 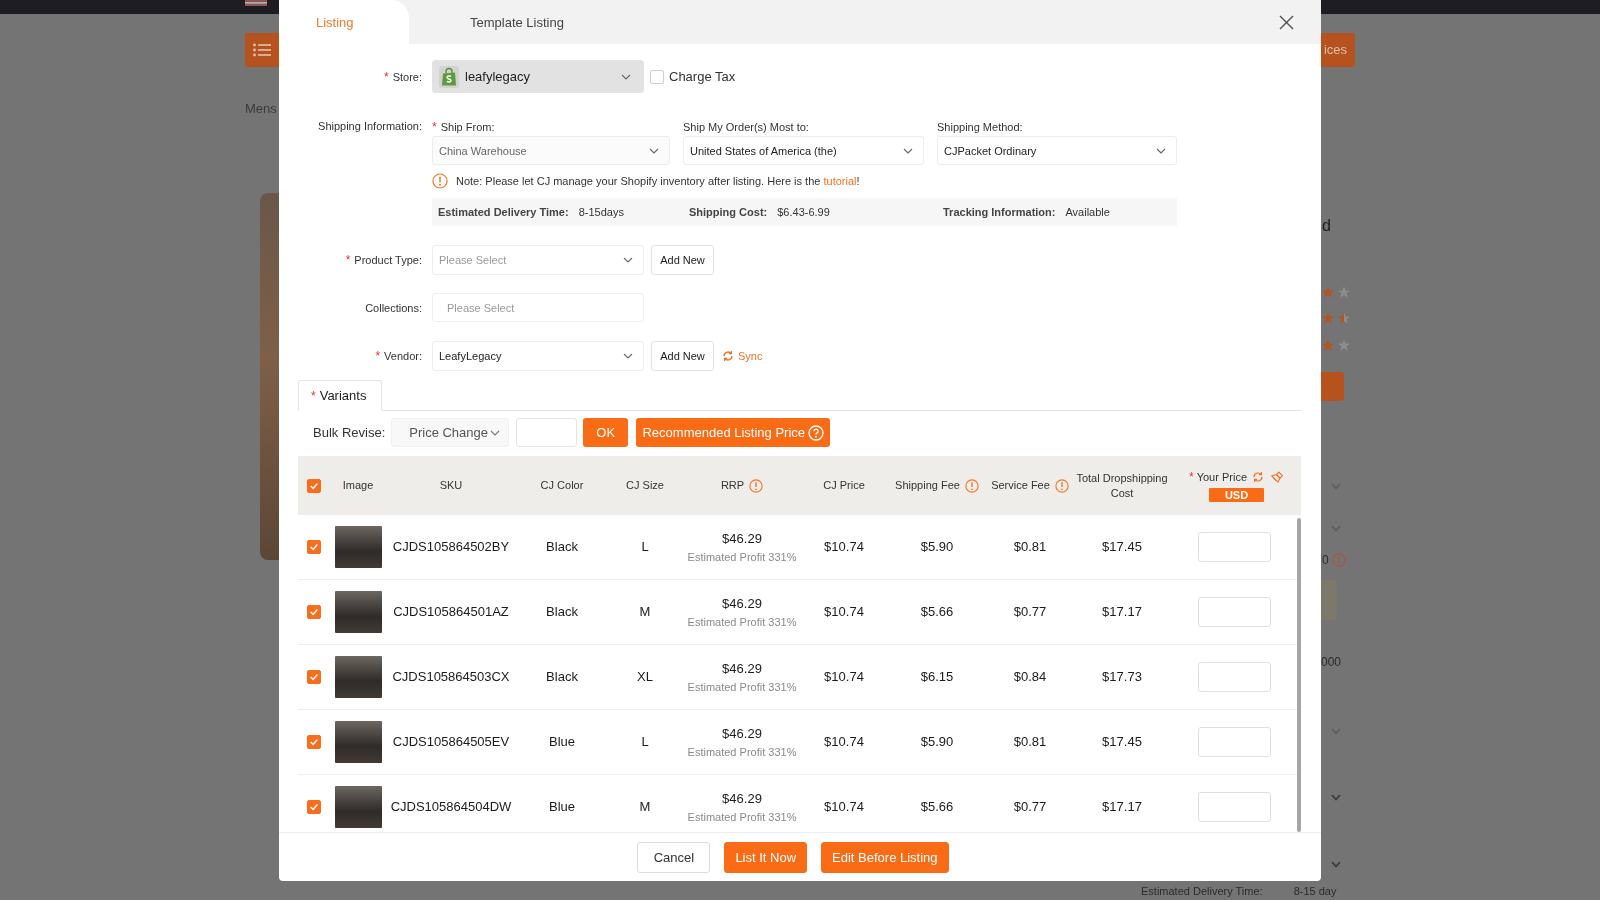 What do you see at coordinates (937, 677) in the screenshot?
I see `shipping-fee-cell: $6.15` at bounding box center [937, 677].